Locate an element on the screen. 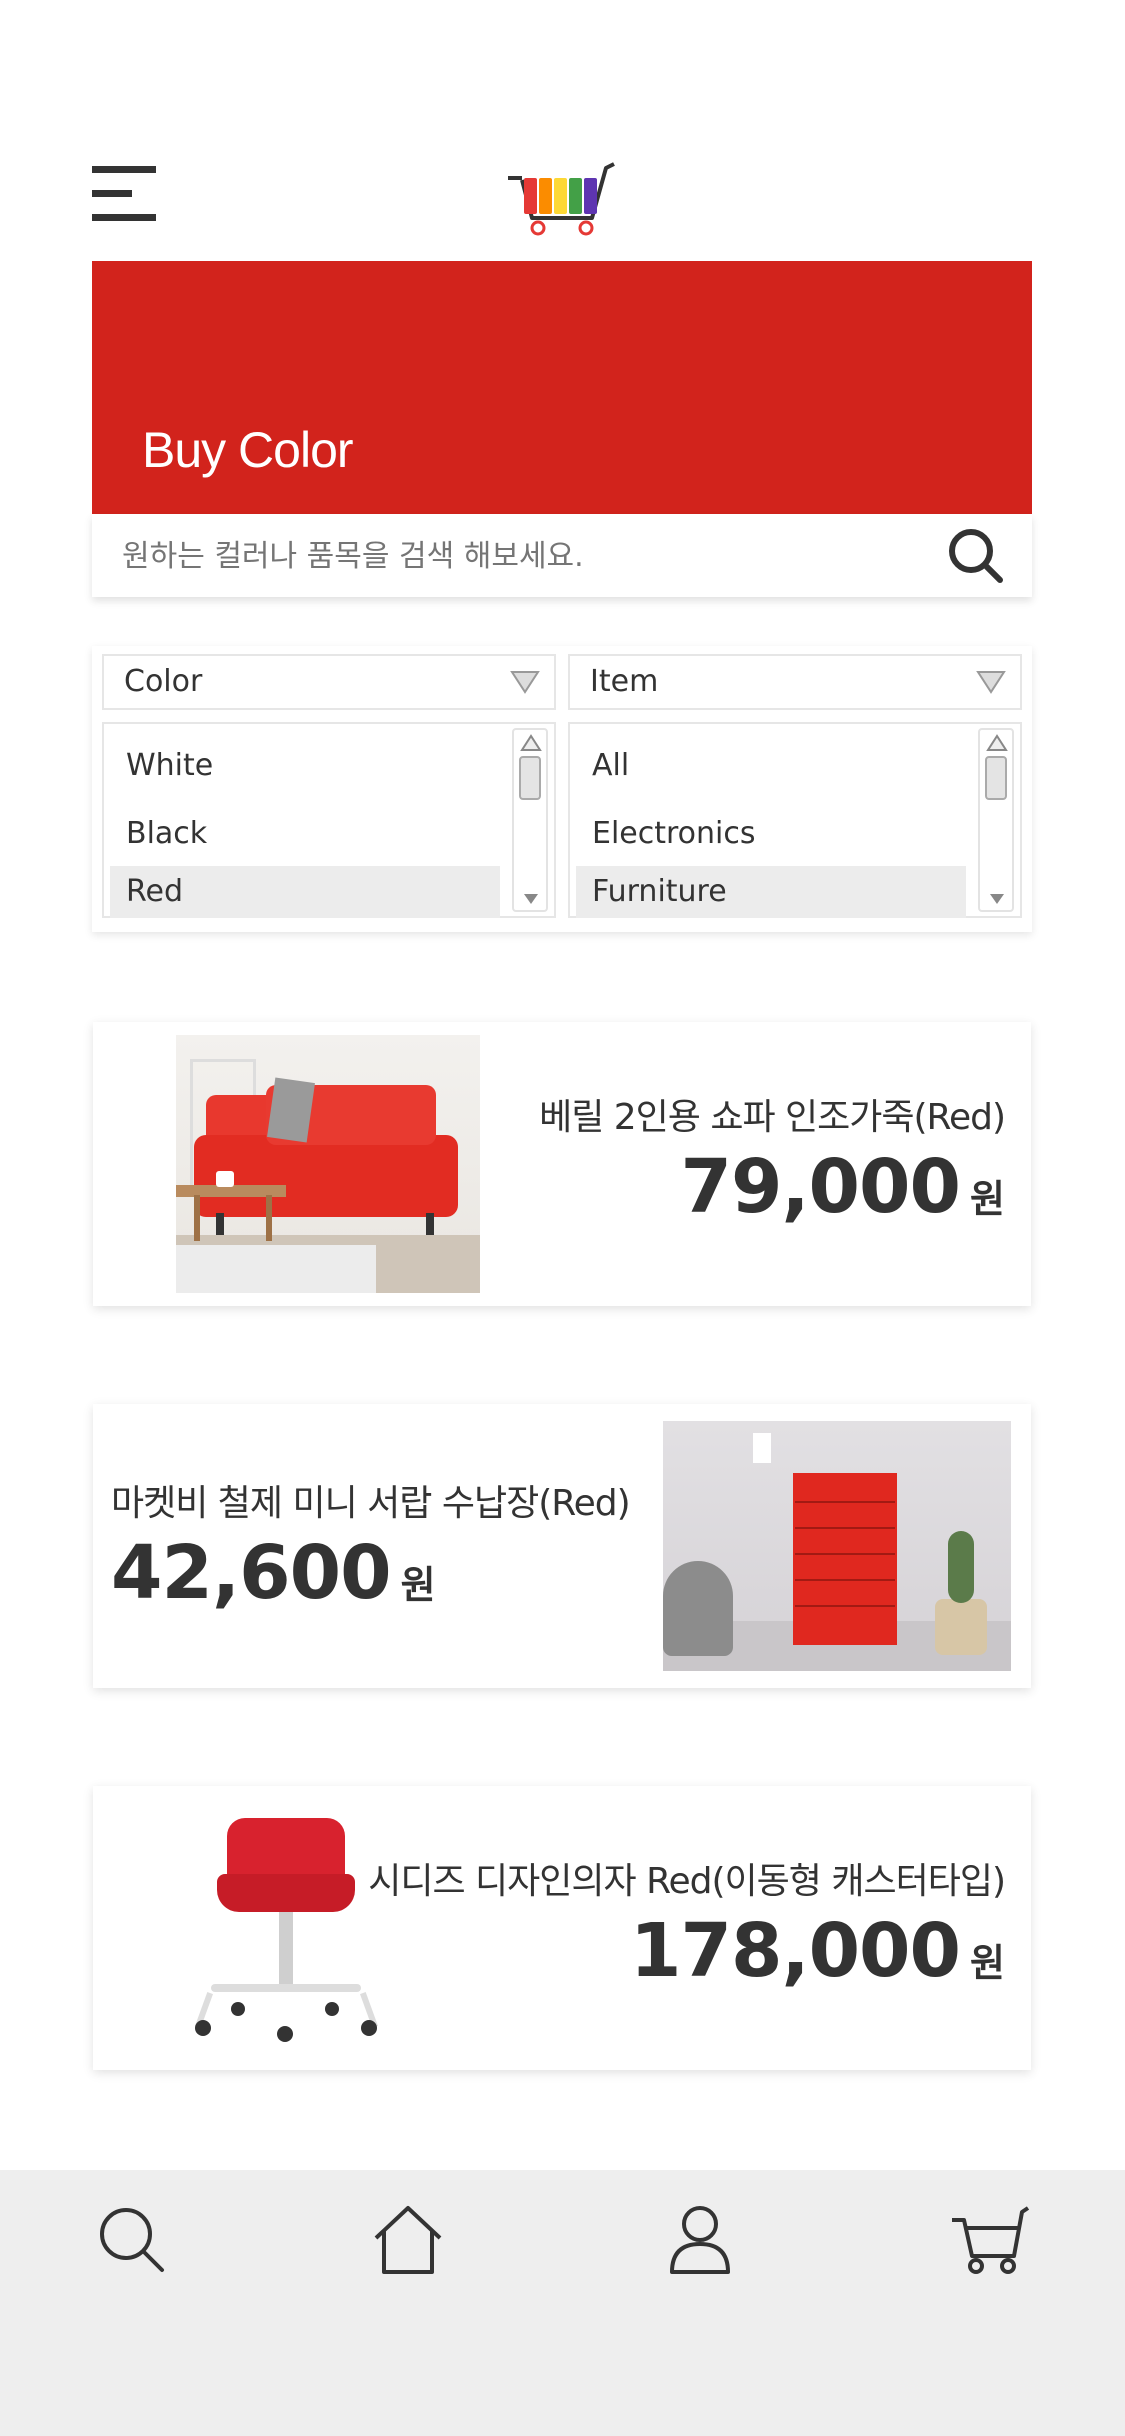 This screenshot has width=1125, height=2436. search-bar is located at coordinates (562, 555).